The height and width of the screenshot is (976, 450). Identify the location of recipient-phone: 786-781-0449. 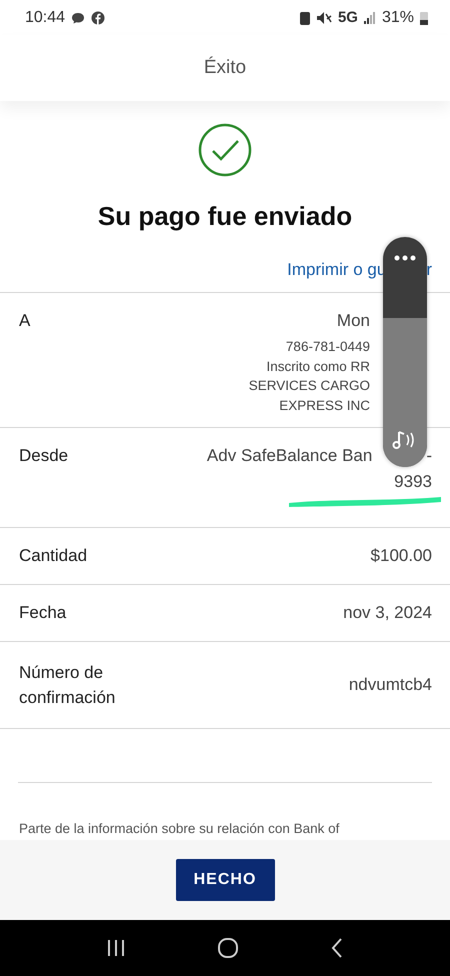
(328, 347).